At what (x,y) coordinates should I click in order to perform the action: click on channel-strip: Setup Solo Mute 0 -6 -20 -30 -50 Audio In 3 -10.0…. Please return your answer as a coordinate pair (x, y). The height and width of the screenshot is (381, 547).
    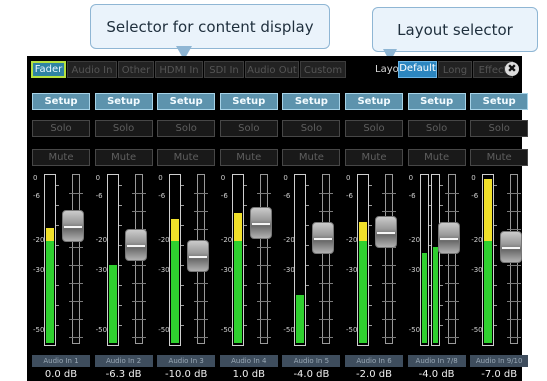
    Looking at the image, I should click on (186, 235).